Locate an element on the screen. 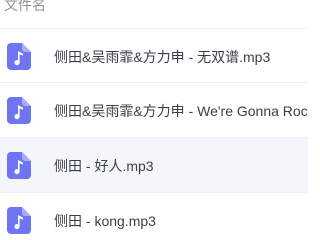 The width and height of the screenshot is (320, 240). column-header-name: 文件名 is located at coordinates (25, 7).